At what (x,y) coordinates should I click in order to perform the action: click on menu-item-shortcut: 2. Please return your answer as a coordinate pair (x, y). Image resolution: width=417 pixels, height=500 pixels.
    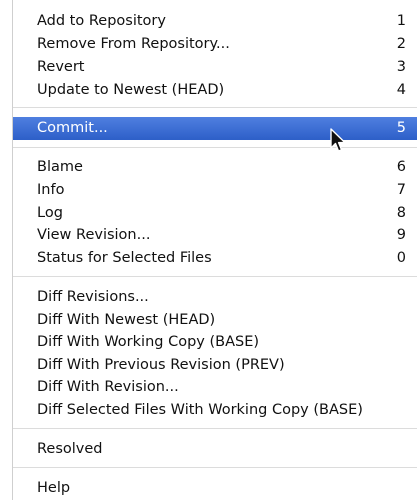
    Looking at the image, I should click on (401, 44).